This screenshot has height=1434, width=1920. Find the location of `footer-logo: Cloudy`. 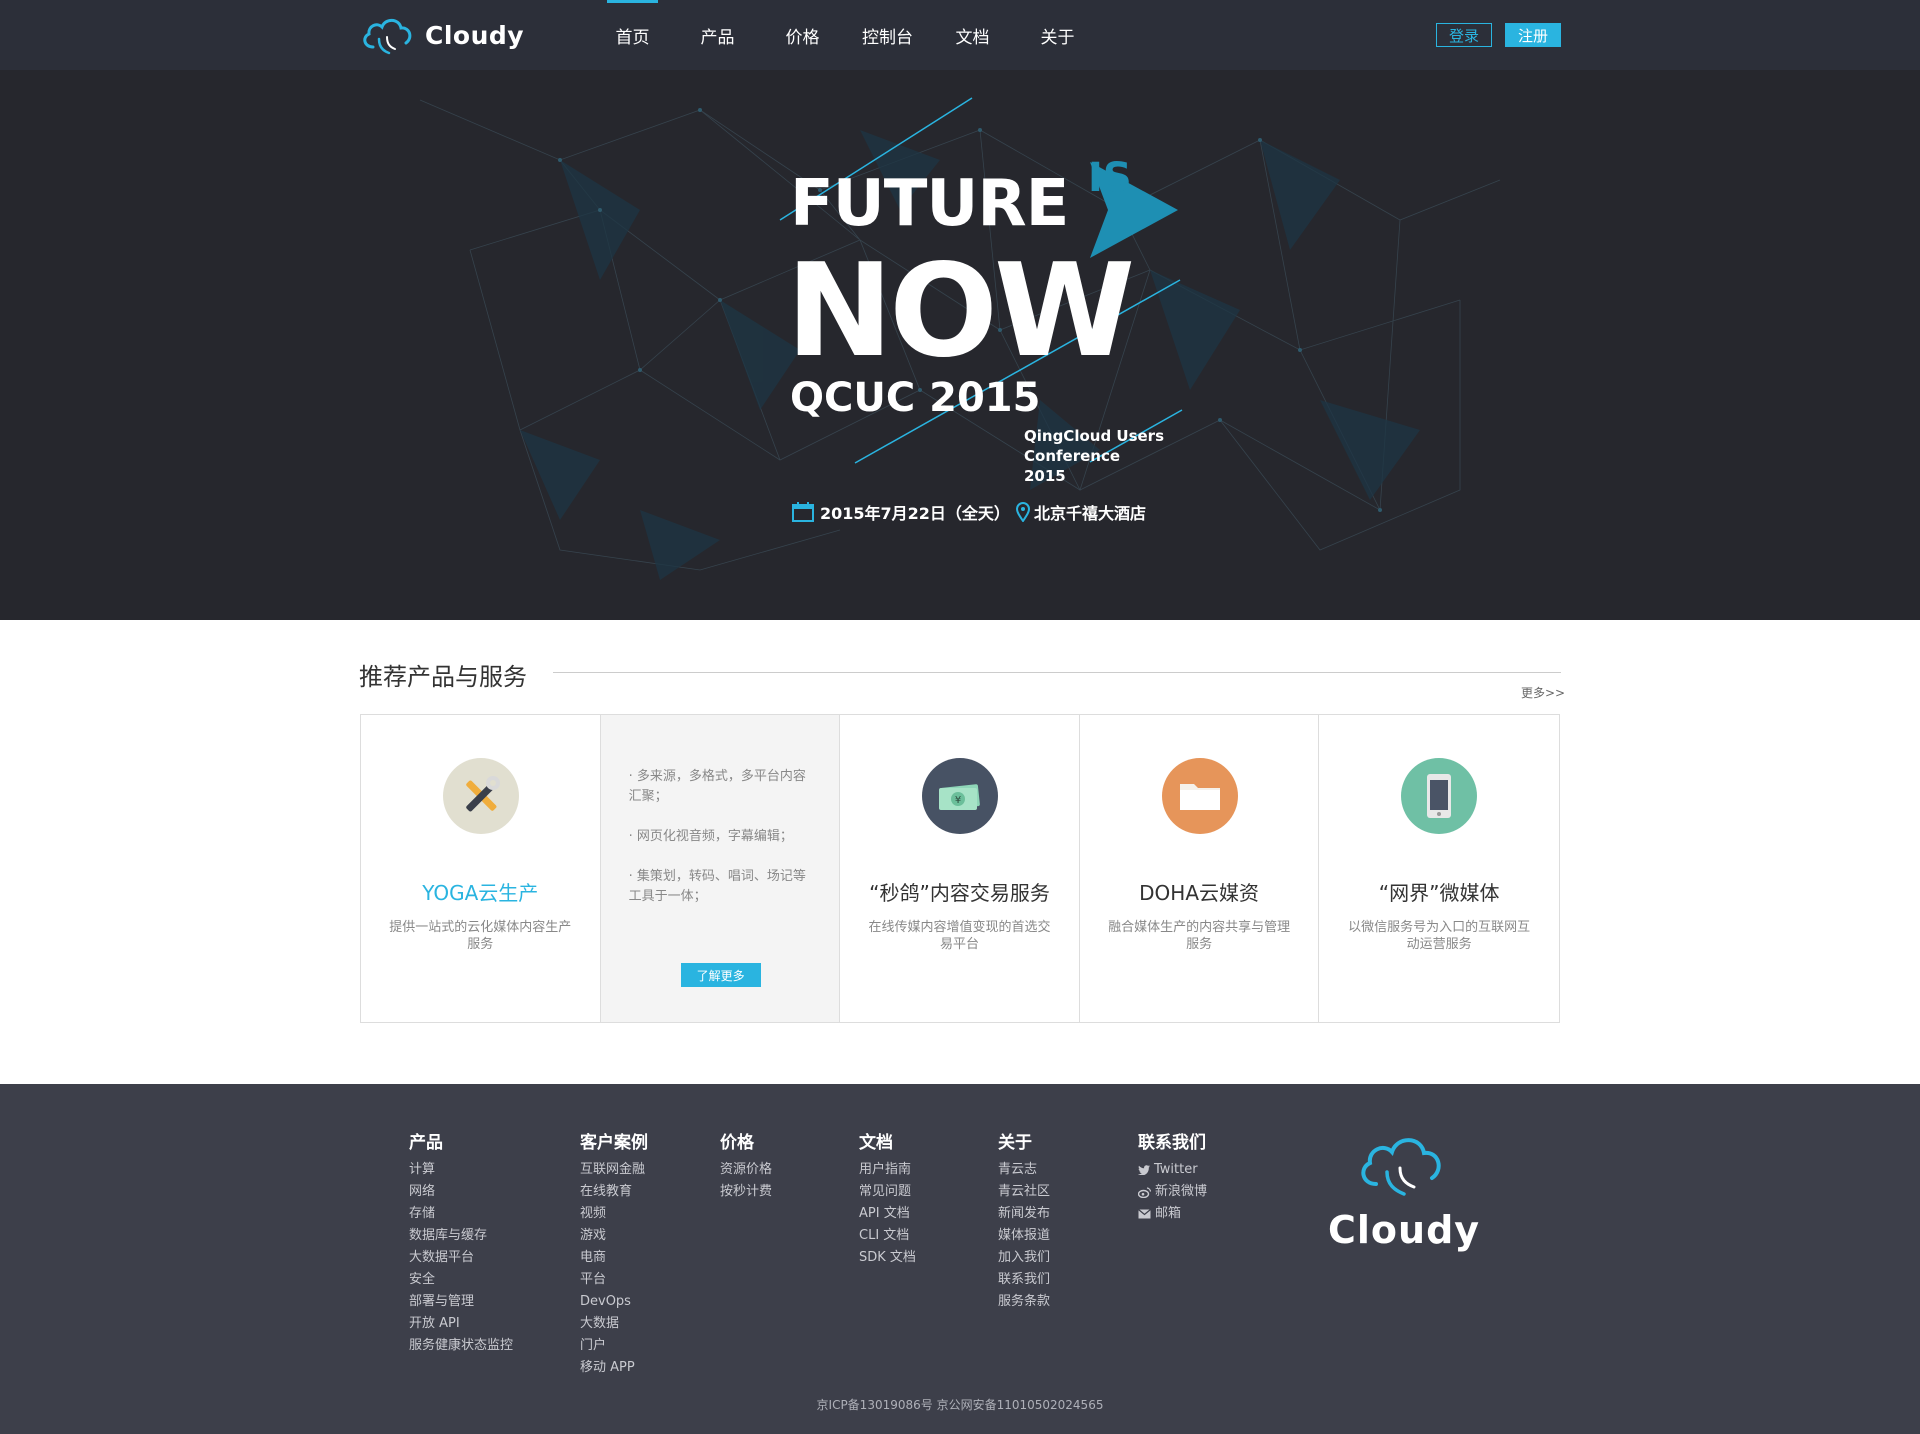

footer-logo: Cloudy is located at coordinates (1404, 1193).